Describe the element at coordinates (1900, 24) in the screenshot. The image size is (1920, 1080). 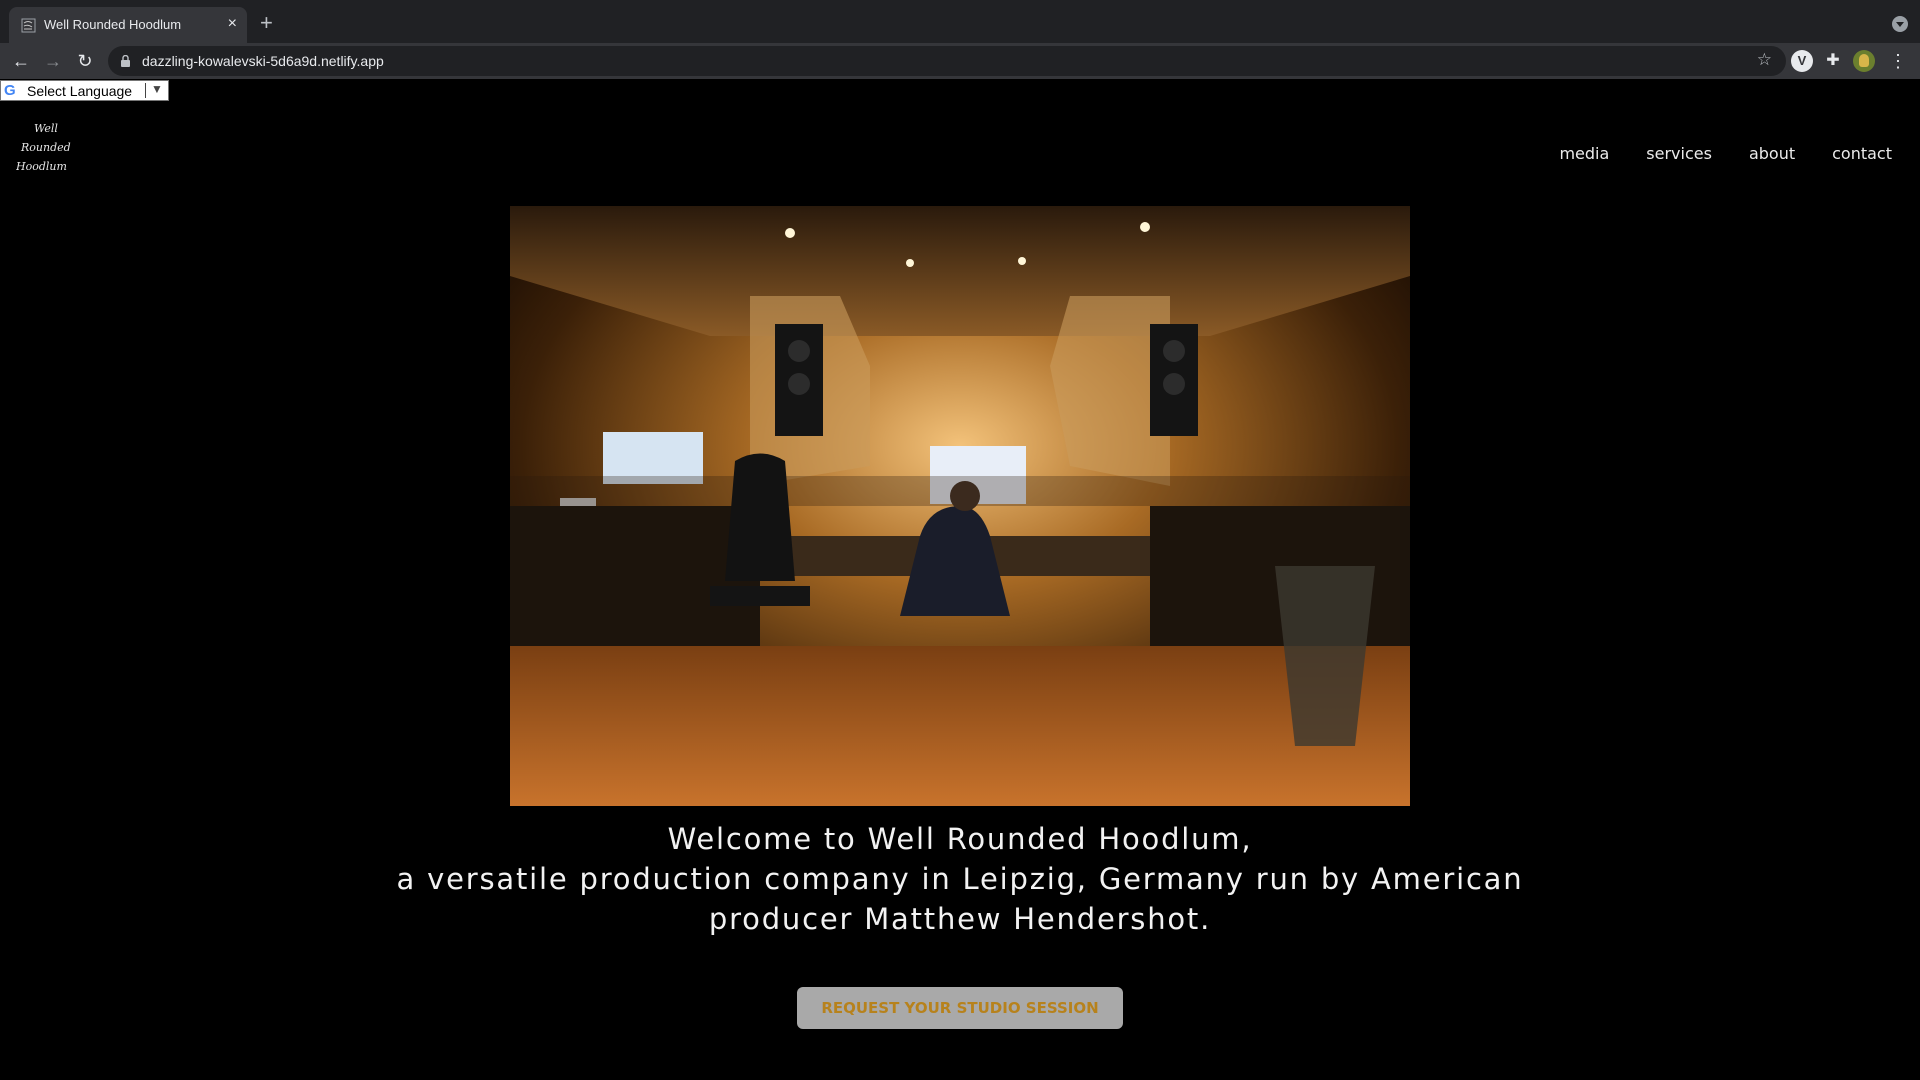
I see `tab-search-icon` at that location.